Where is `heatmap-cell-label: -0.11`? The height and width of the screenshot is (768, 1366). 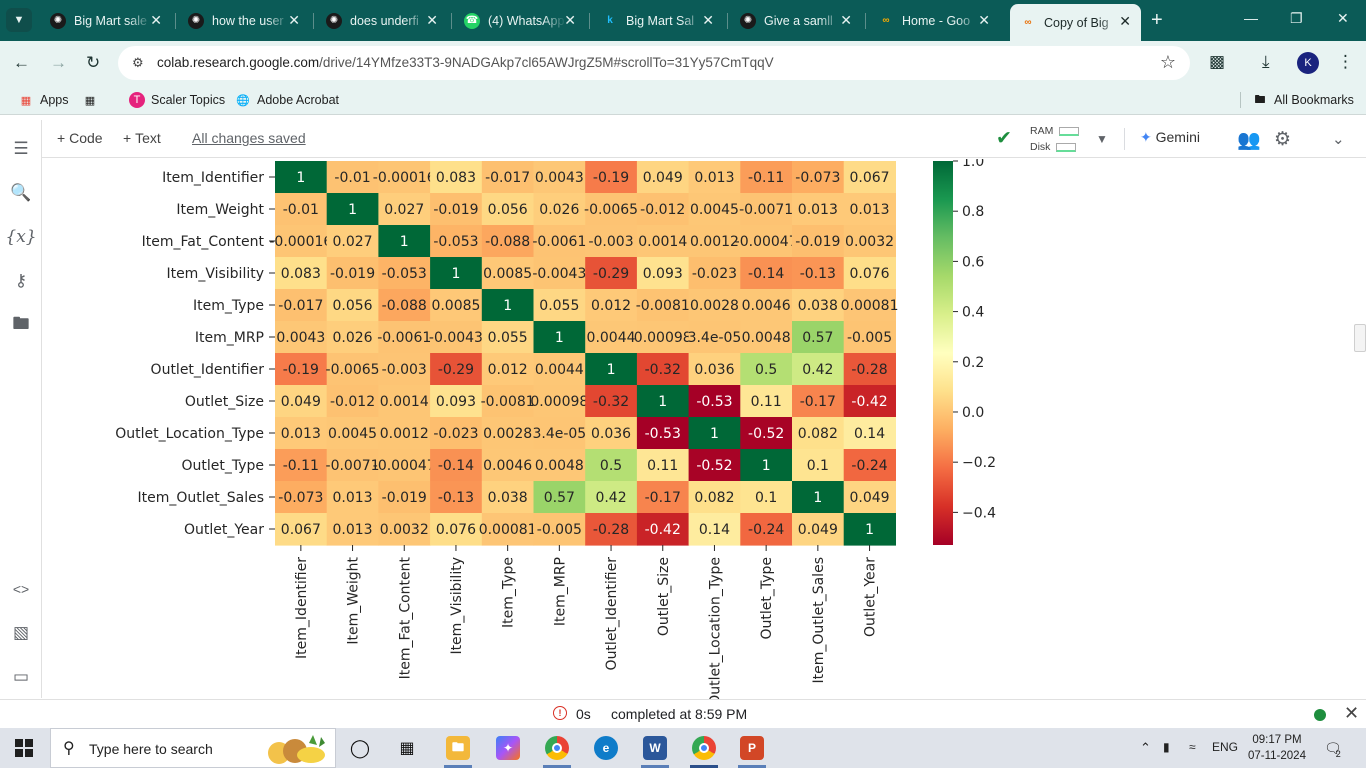 heatmap-cell-label: -0.11 is located at coordinates (766, 178).